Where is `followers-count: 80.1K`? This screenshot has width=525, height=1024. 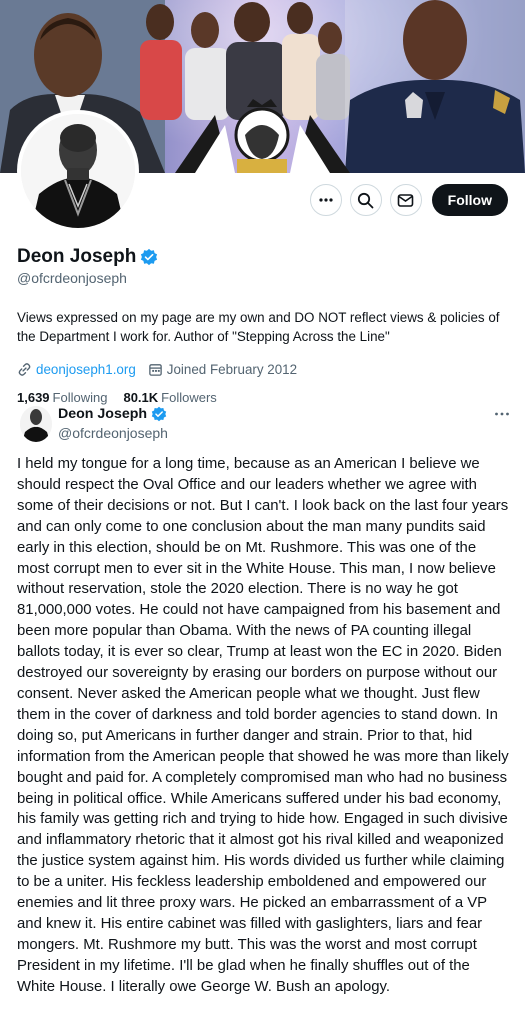
followers-count: 80.1K is located at coordinates (141, 397).